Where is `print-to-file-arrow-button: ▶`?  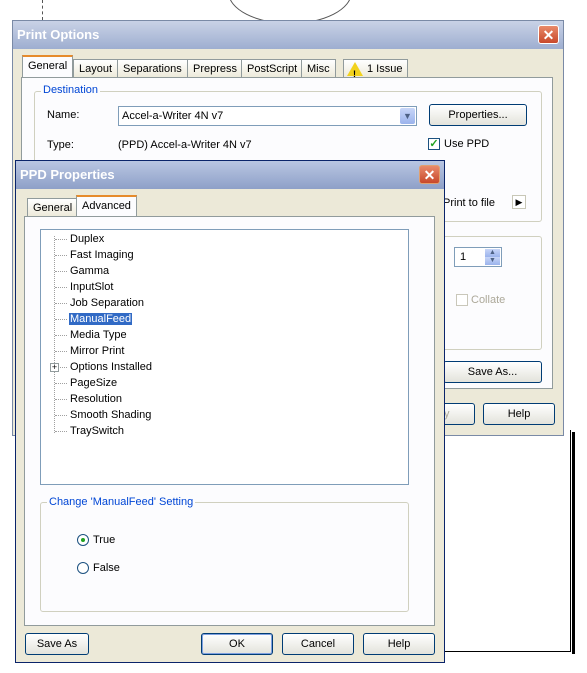 print-to-file-arrow-button: ▶ is located at coordinates (519, 202).